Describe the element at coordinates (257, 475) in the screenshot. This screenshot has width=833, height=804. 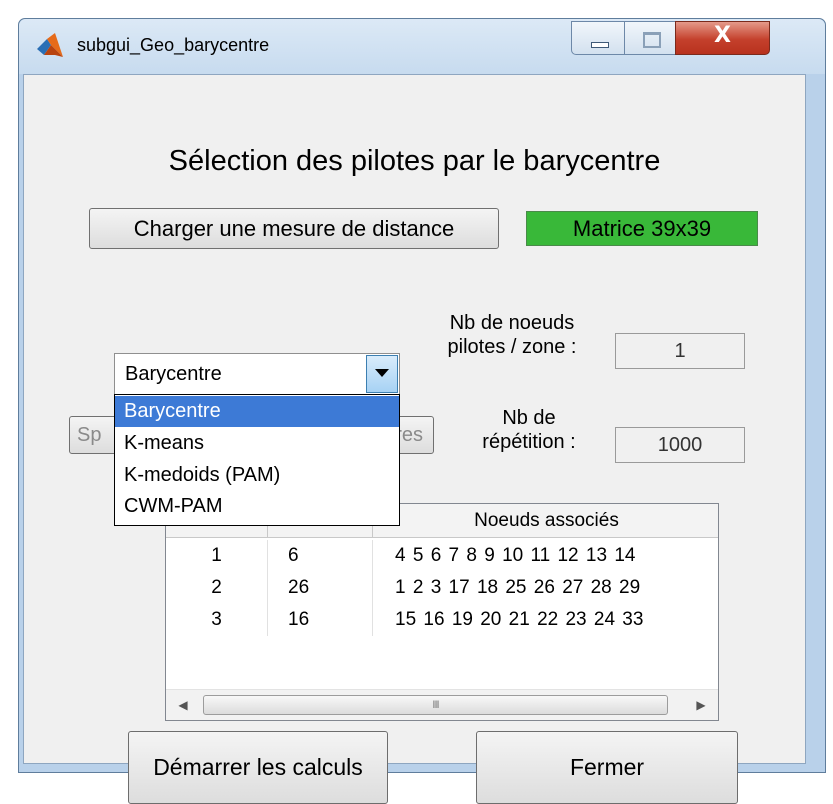
I see `dropdown-option-kmedoids: K-medoids (PAM)` at that location.